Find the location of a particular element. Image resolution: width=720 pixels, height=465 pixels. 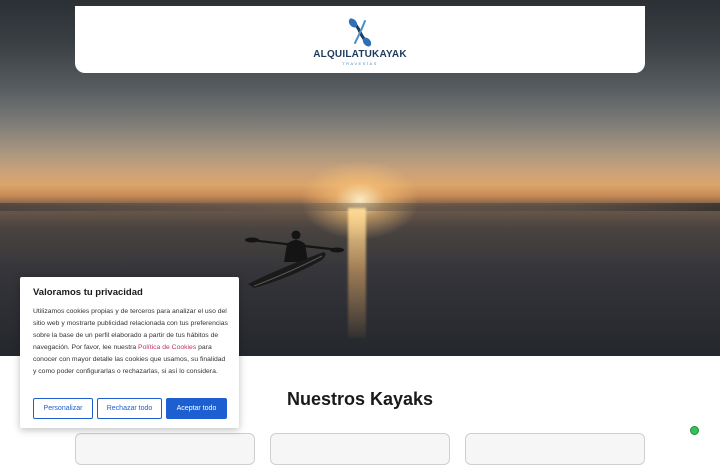

site-header: ALQUILATUKAYAK TRAVESÍAS is located at coordinates (360, 39).